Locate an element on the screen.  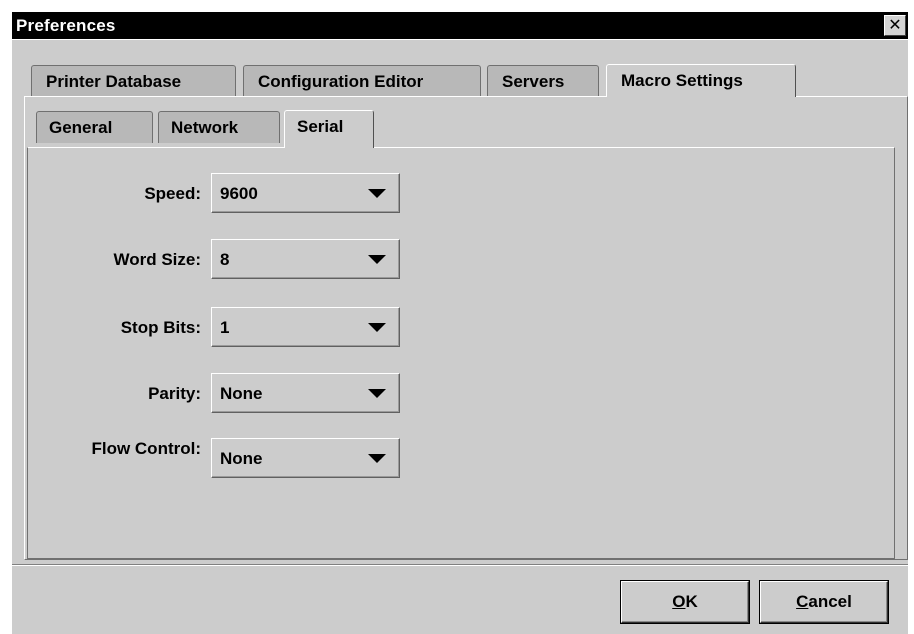
parity-select: None is located at coordinates (305, 393).